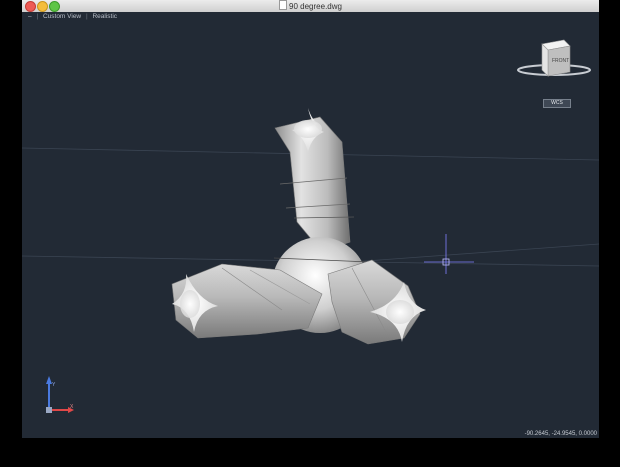  I want to click on viewcube-face-label: FRONT, so click(560, 61).